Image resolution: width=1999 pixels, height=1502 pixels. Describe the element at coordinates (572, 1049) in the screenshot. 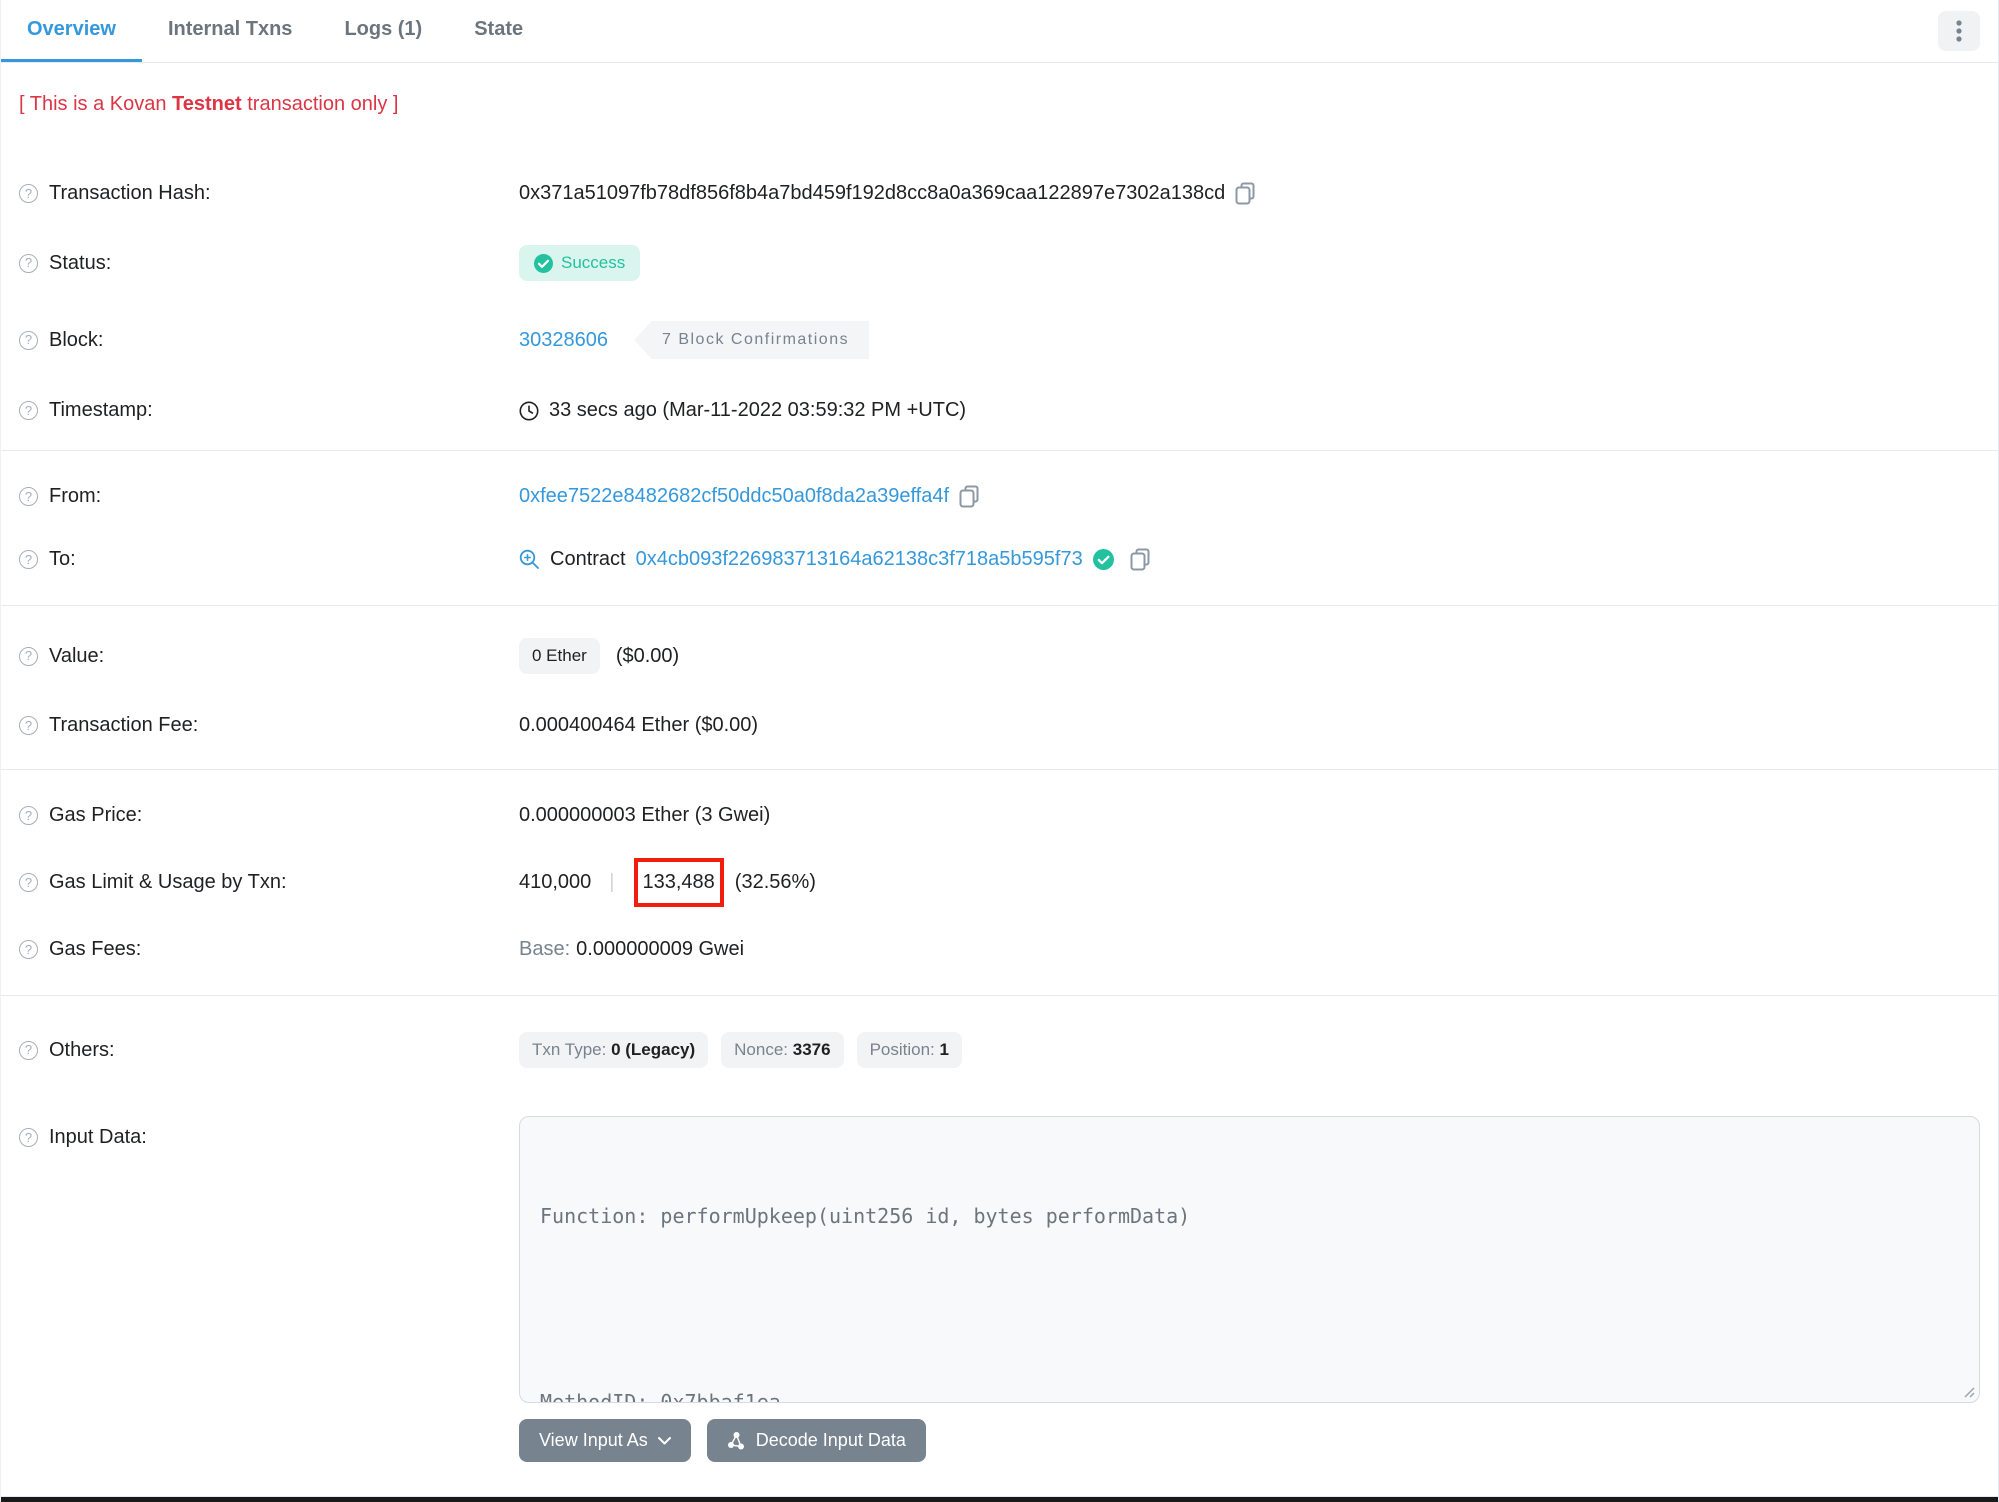

I see `txn-type-badge-label: Txn Type:` at that location.